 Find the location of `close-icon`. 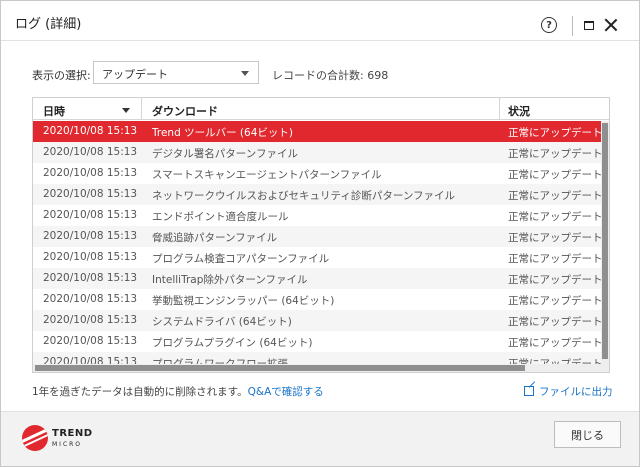

close-icon is located at coordinates (611, 25).